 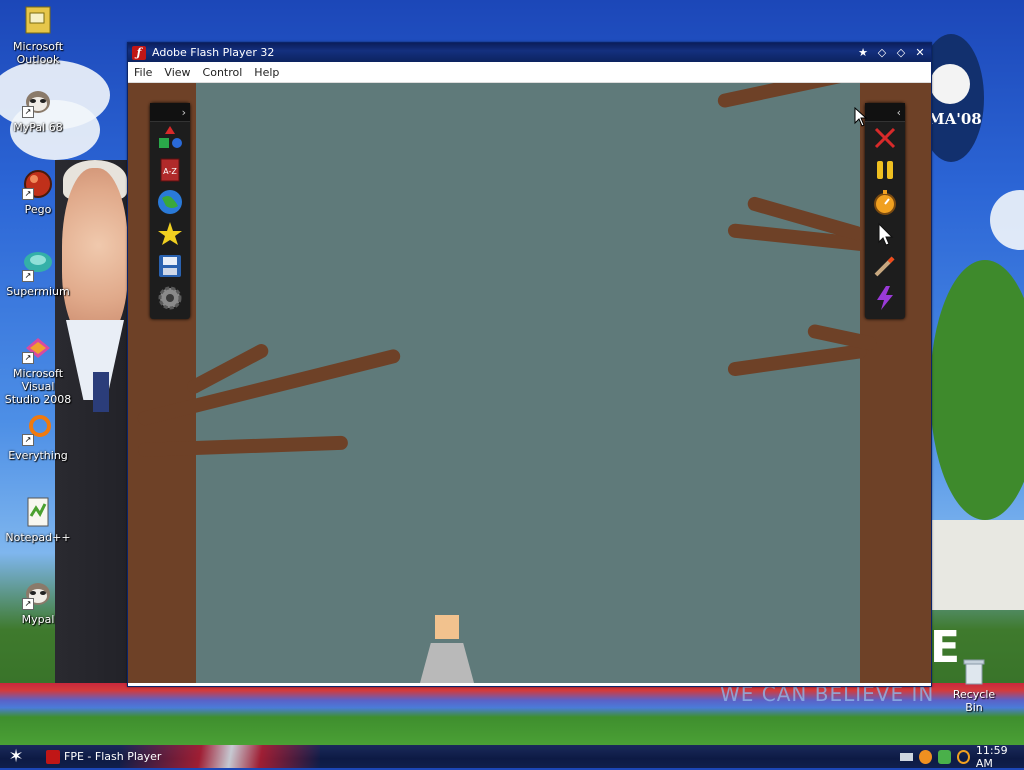 I want to click on desktop-icon-visual-studio: ↗ Microsoft Visual Studio 2008, so click(x=38, y=369).